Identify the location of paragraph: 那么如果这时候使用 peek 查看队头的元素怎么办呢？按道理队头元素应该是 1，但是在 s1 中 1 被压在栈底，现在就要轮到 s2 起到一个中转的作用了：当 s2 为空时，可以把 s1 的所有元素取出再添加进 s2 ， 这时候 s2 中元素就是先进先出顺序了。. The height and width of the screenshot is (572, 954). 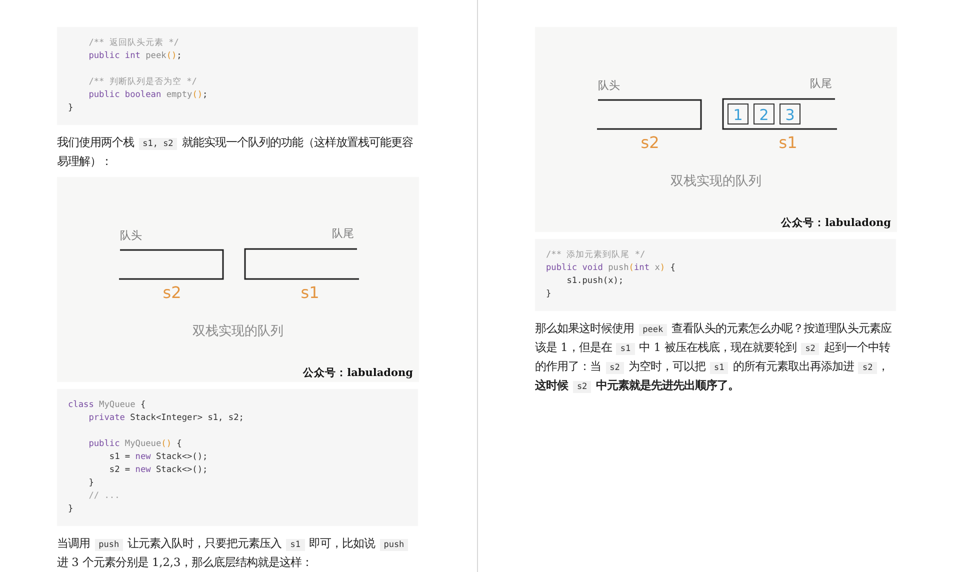
(714, 358).